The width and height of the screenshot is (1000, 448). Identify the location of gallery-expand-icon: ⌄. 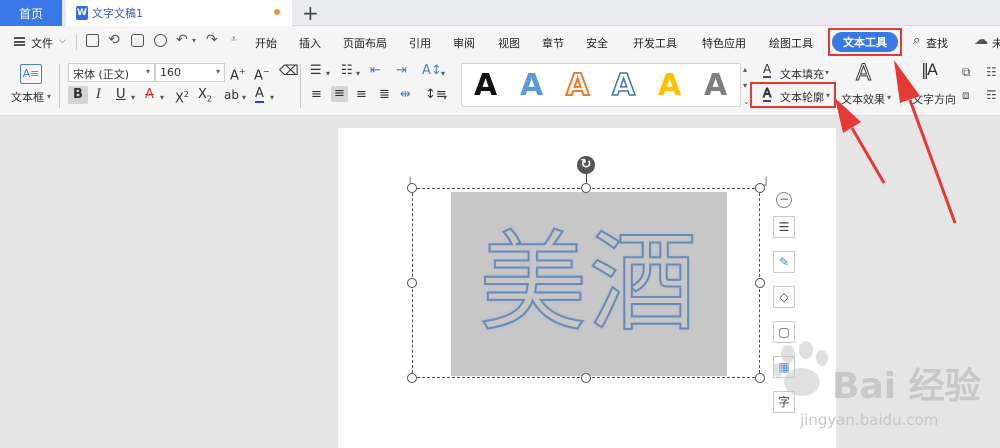
(746, 102).